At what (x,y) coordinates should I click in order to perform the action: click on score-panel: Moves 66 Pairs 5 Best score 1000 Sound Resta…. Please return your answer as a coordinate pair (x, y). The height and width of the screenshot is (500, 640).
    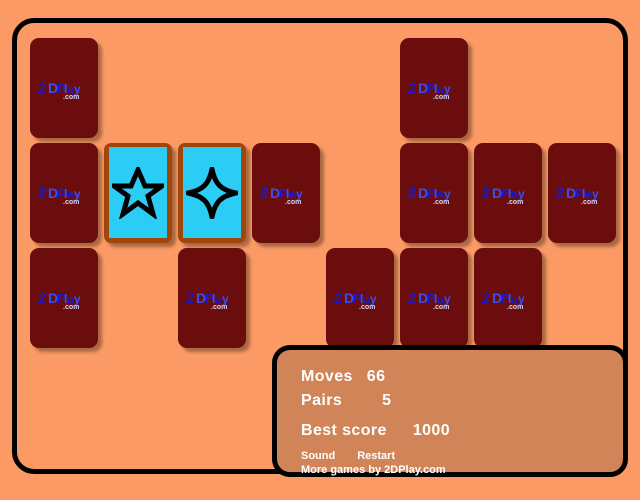
    Looking at the image, I should click on (450, 411).